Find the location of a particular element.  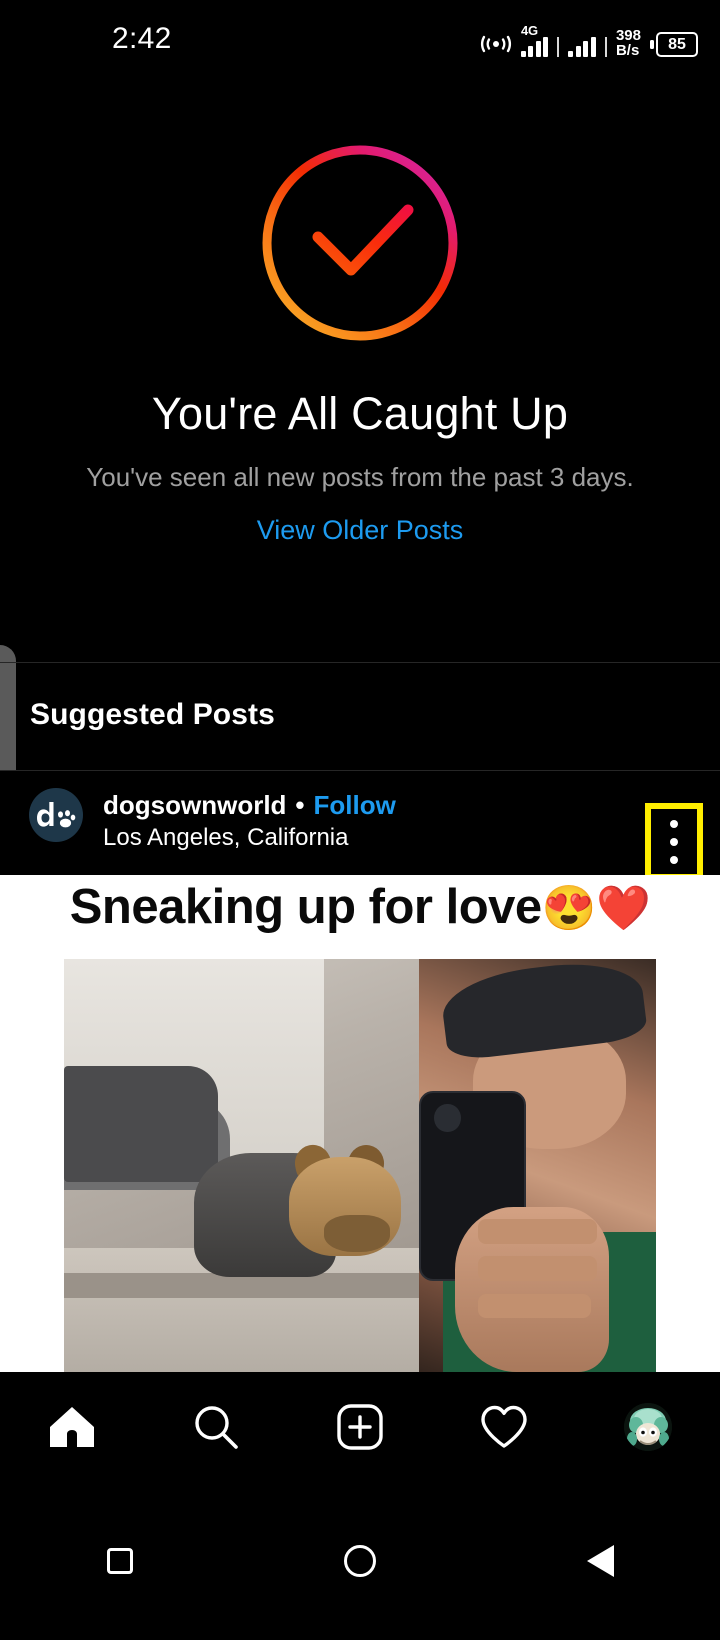

post-location: Los Angeles, California is located at coordinates (249, 838).